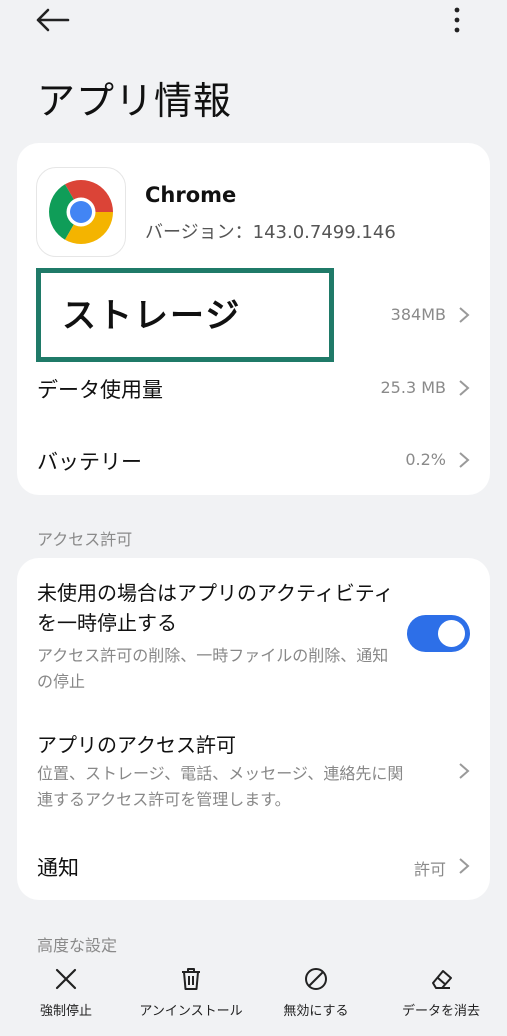  What do you see at coordinates (253, 998) in the screenshot?
I see `bottom-action-bar: 強制停止 アンインストール 無効にする データを消去` at bounding box center [253, 998].